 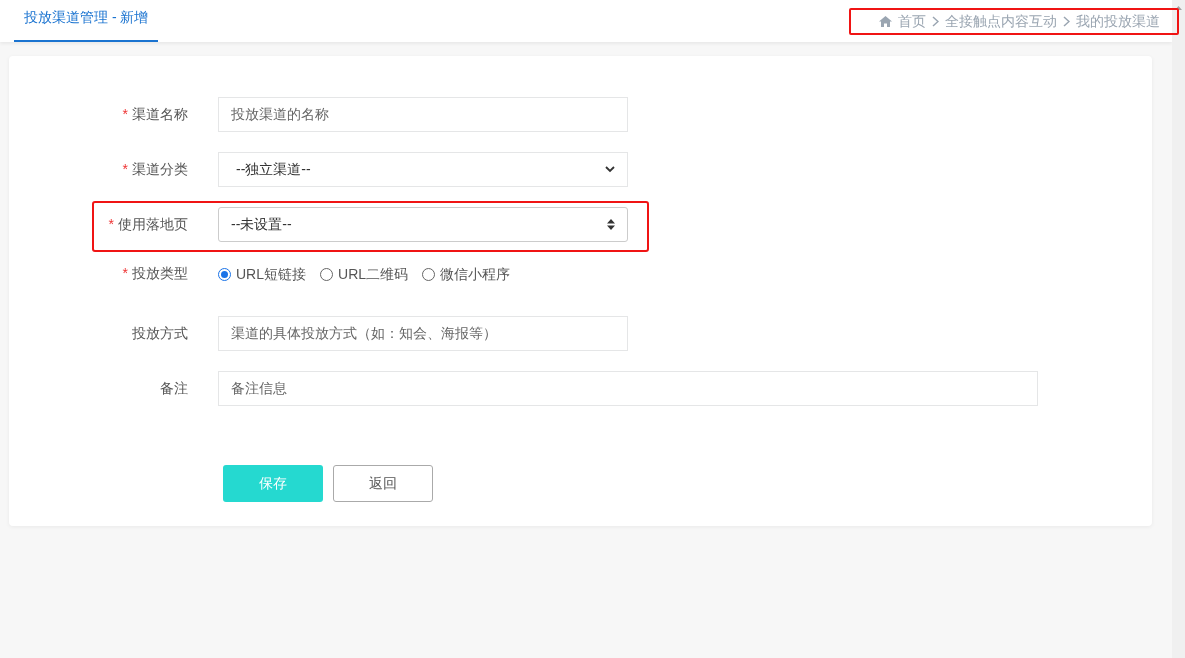 I want to click on field-label: 渠道名称, so click(x=160, y=114).